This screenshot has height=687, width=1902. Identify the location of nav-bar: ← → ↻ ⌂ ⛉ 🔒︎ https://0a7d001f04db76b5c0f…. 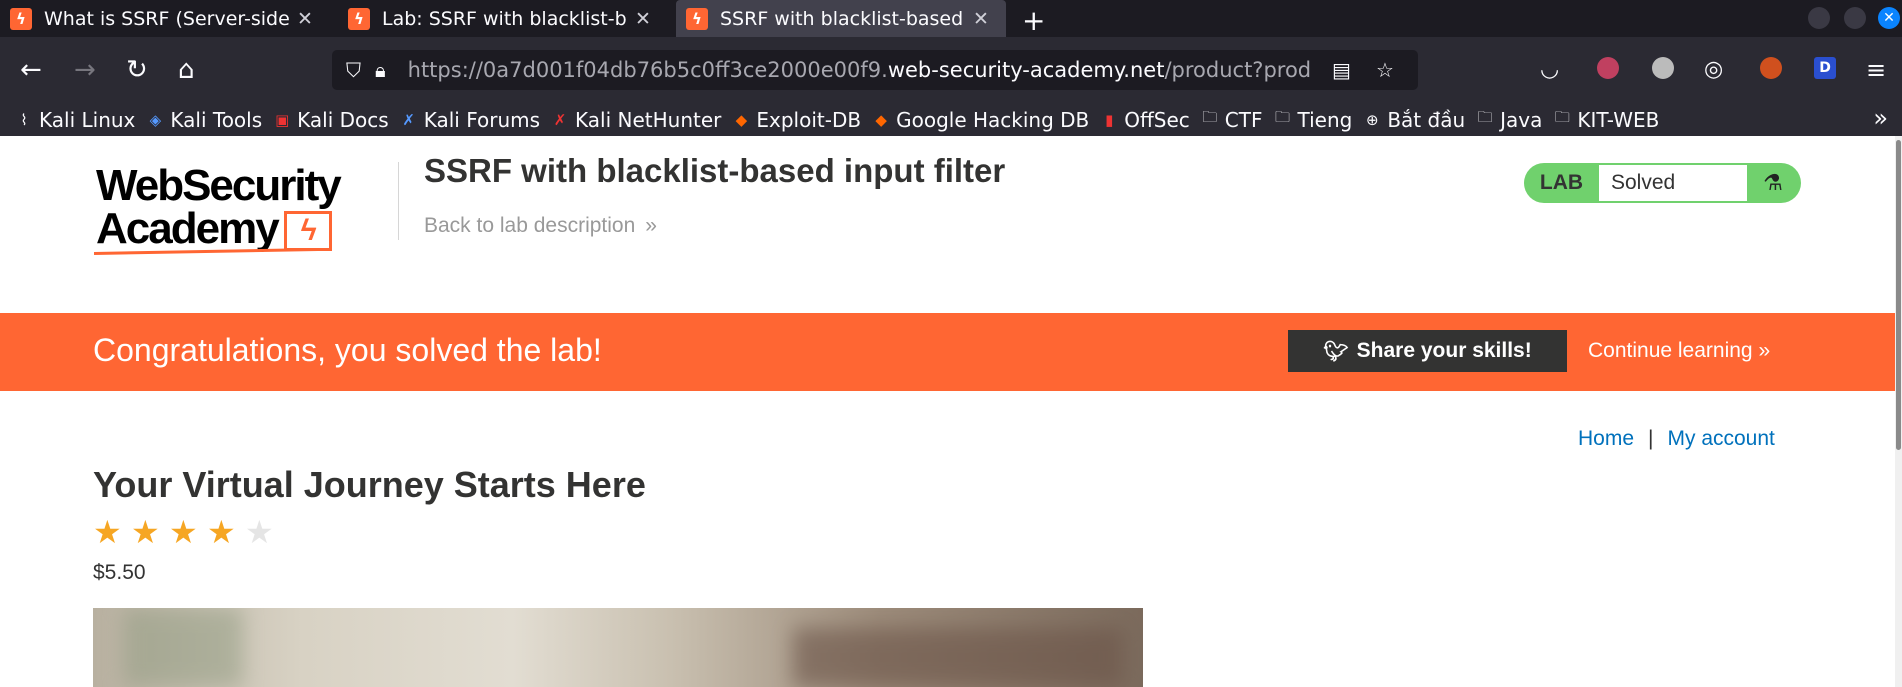
(951, 70).